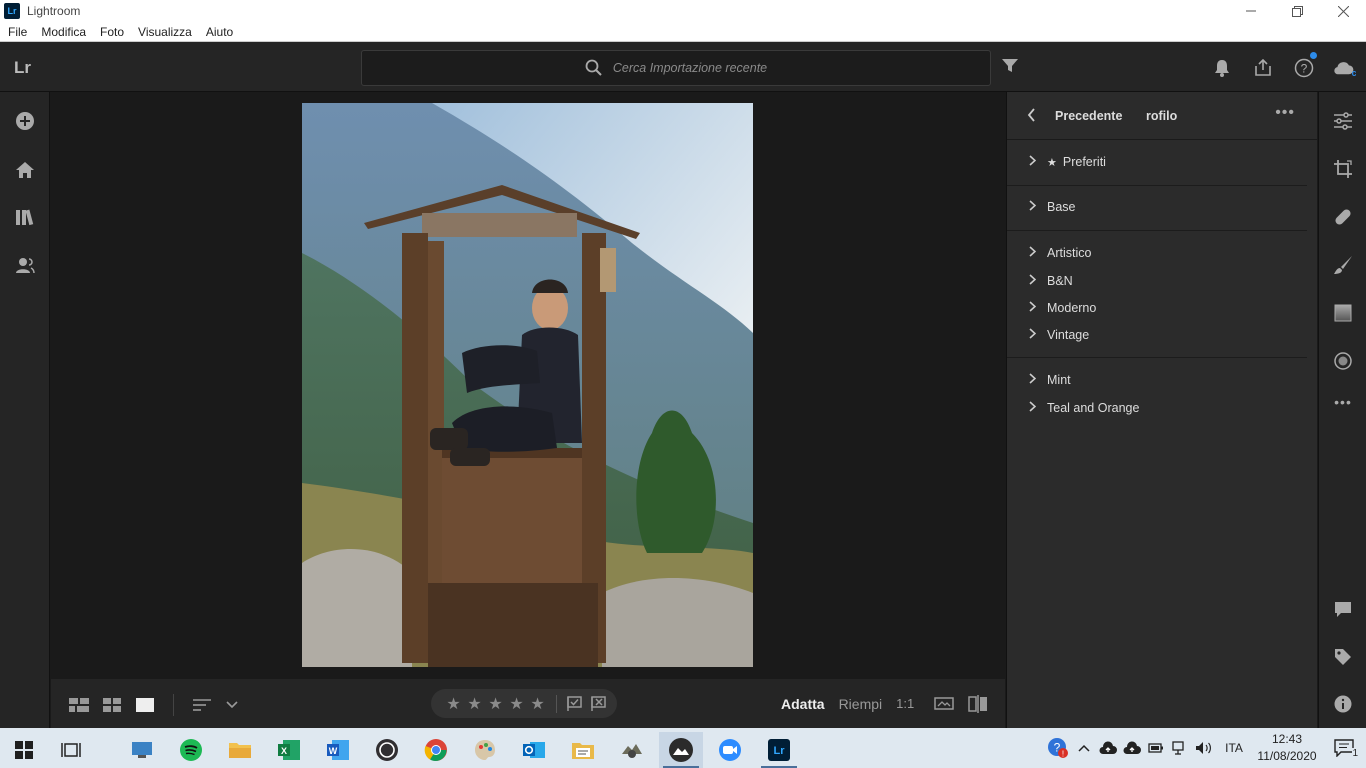 This screenshot has width=1366, height=768. Describe the element at coordinates (534, 750) in the screenshot. I see `outlook-icon` at that location.